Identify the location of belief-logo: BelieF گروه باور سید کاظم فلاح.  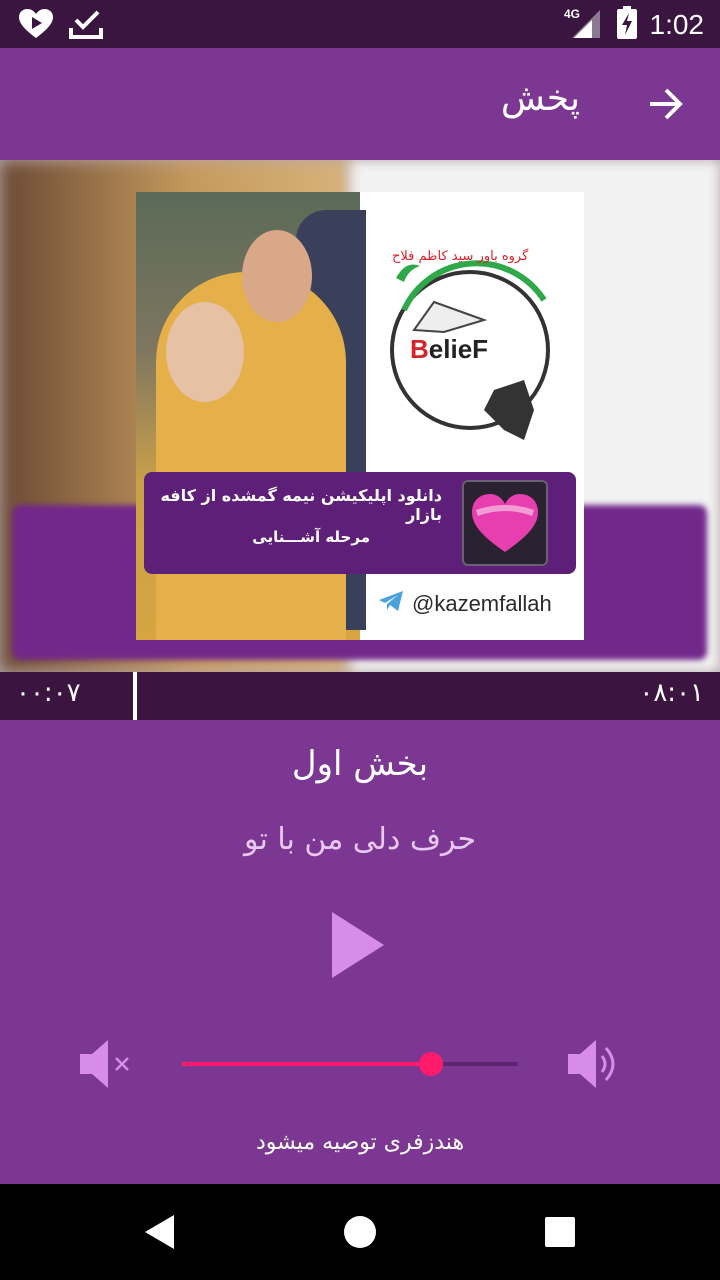
(470, 344).